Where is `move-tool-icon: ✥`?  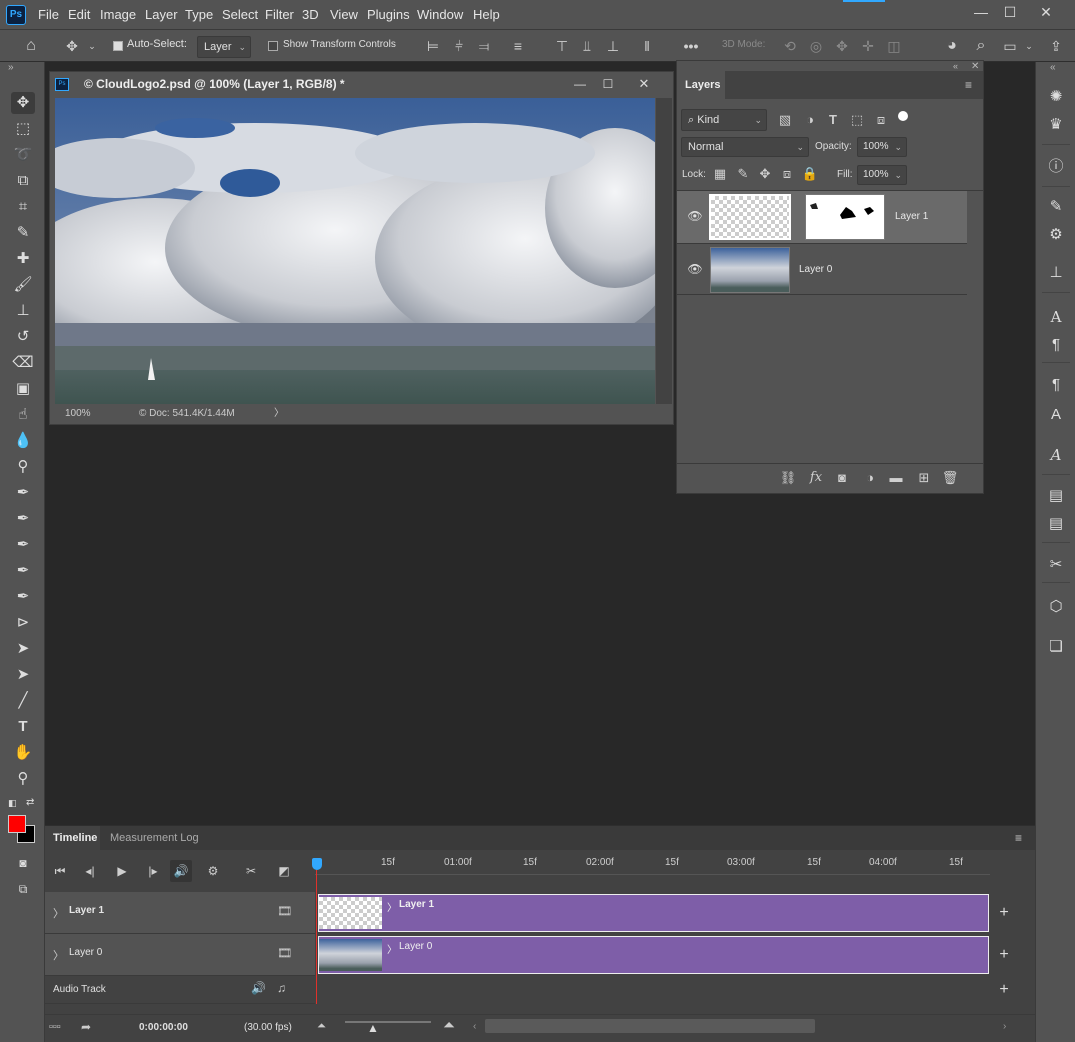
move-tool-icon: ✥ is located at coordinates (23, 103).